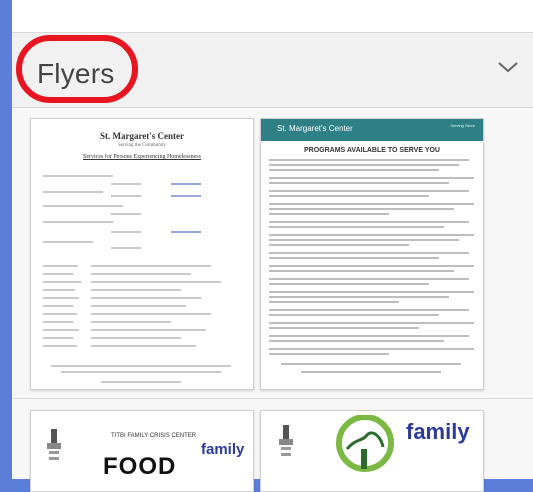 The width and height of the screenshot is (533, 492). Describe the element at coordinates (272, 70) in the screenshot. I see `flyers-section-header: Flyers` at that location.